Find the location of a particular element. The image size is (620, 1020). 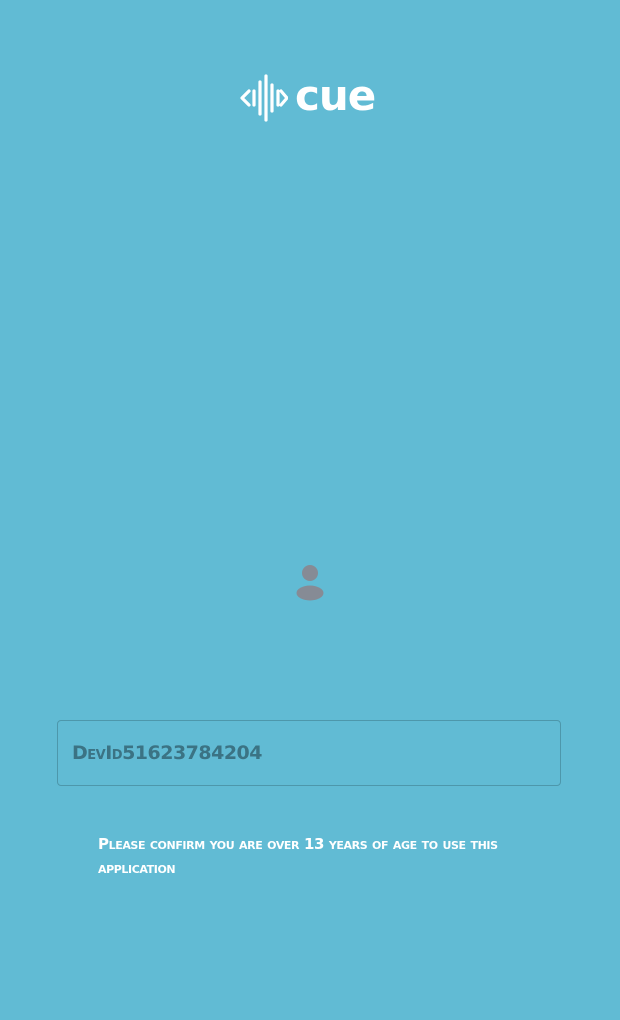

cue-logo: cue is located at coordinates (310, 96).